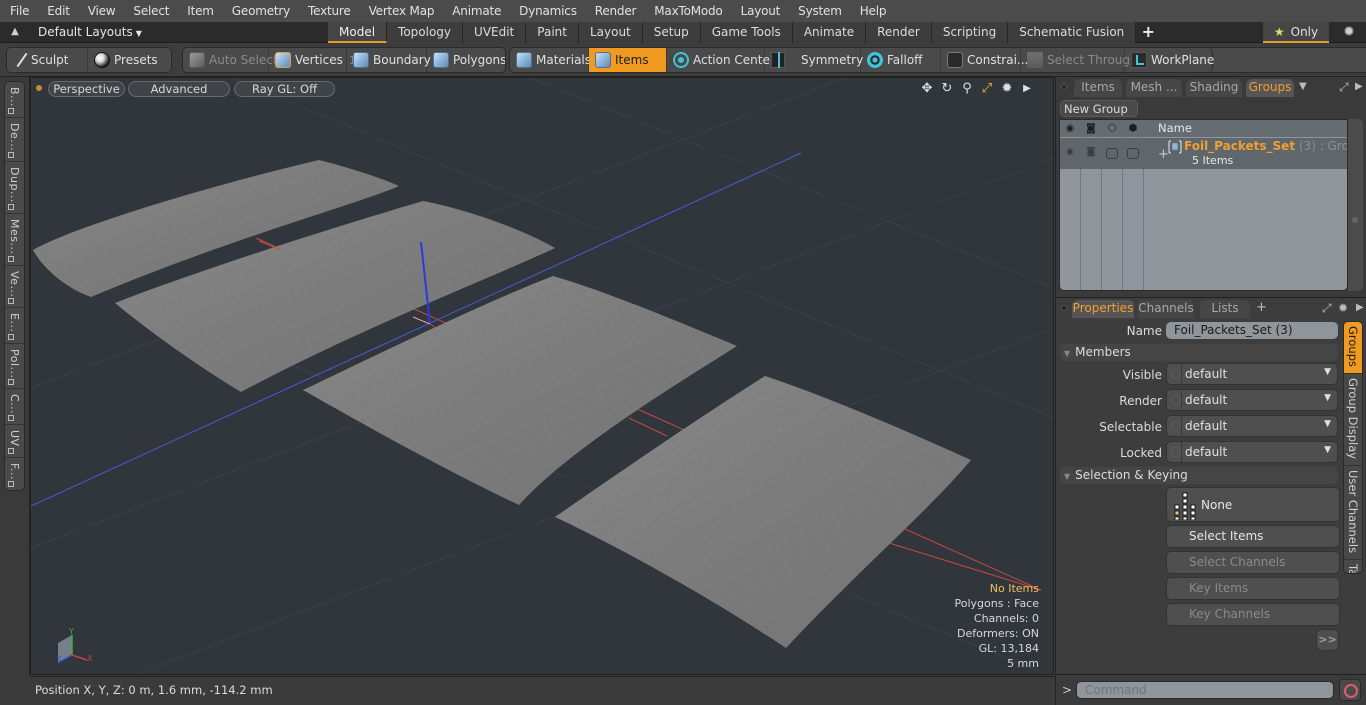  What do you see at coordinates (760, 11) in the screenshot?
I see `menu-layout: Layout` at bounding box center [760, 11].